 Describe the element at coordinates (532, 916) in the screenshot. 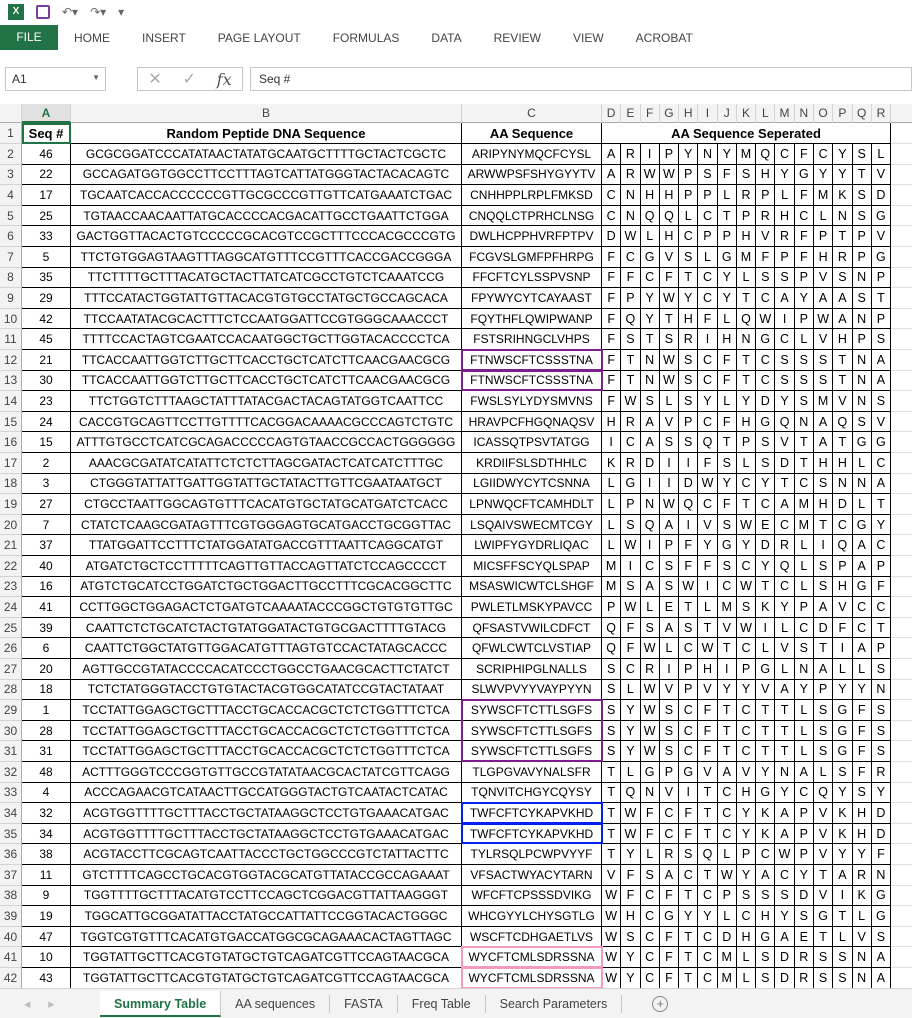

I see `aa-sequence-cell: WHCGYYLCHYSGTLG` at that location.